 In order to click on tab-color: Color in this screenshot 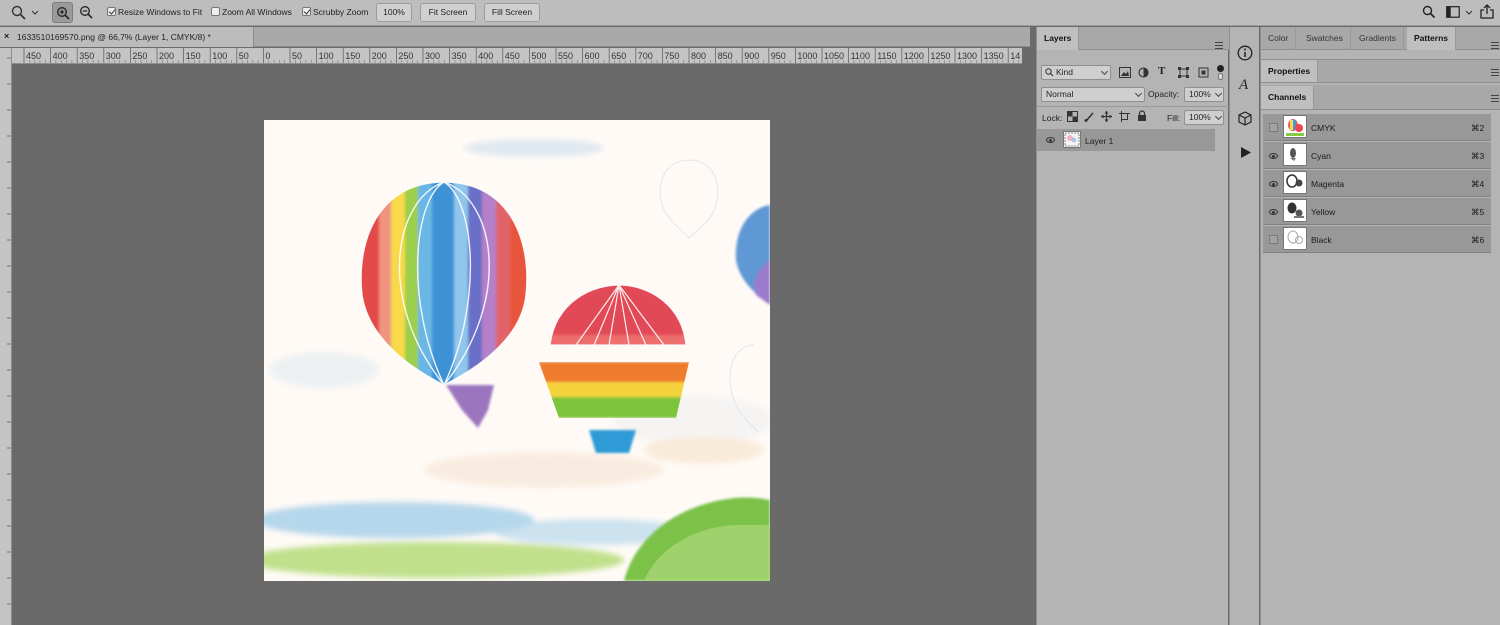, I will do `click(1279, 38)`.